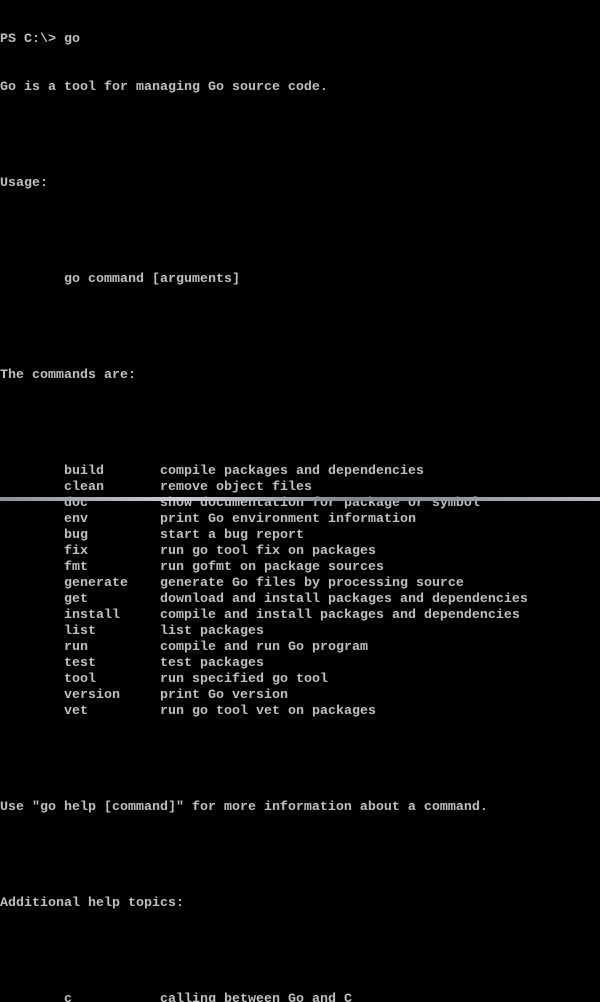  Describe the element at coordinates (76, 535) in the screenshot. I see `command-row-name: bug` at that location.